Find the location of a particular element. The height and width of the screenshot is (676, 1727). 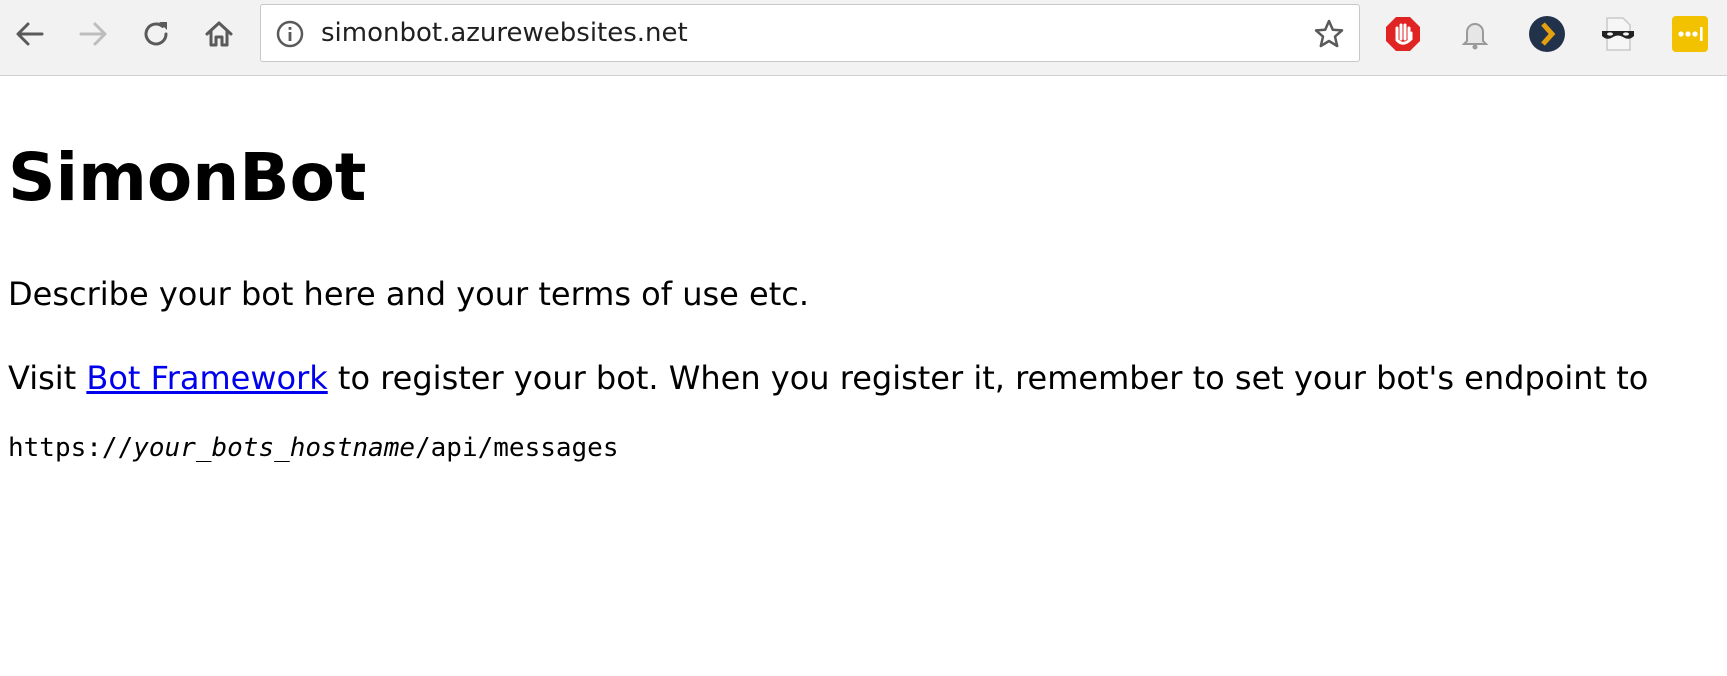

reload-icon is located at coordinates (156, 34).